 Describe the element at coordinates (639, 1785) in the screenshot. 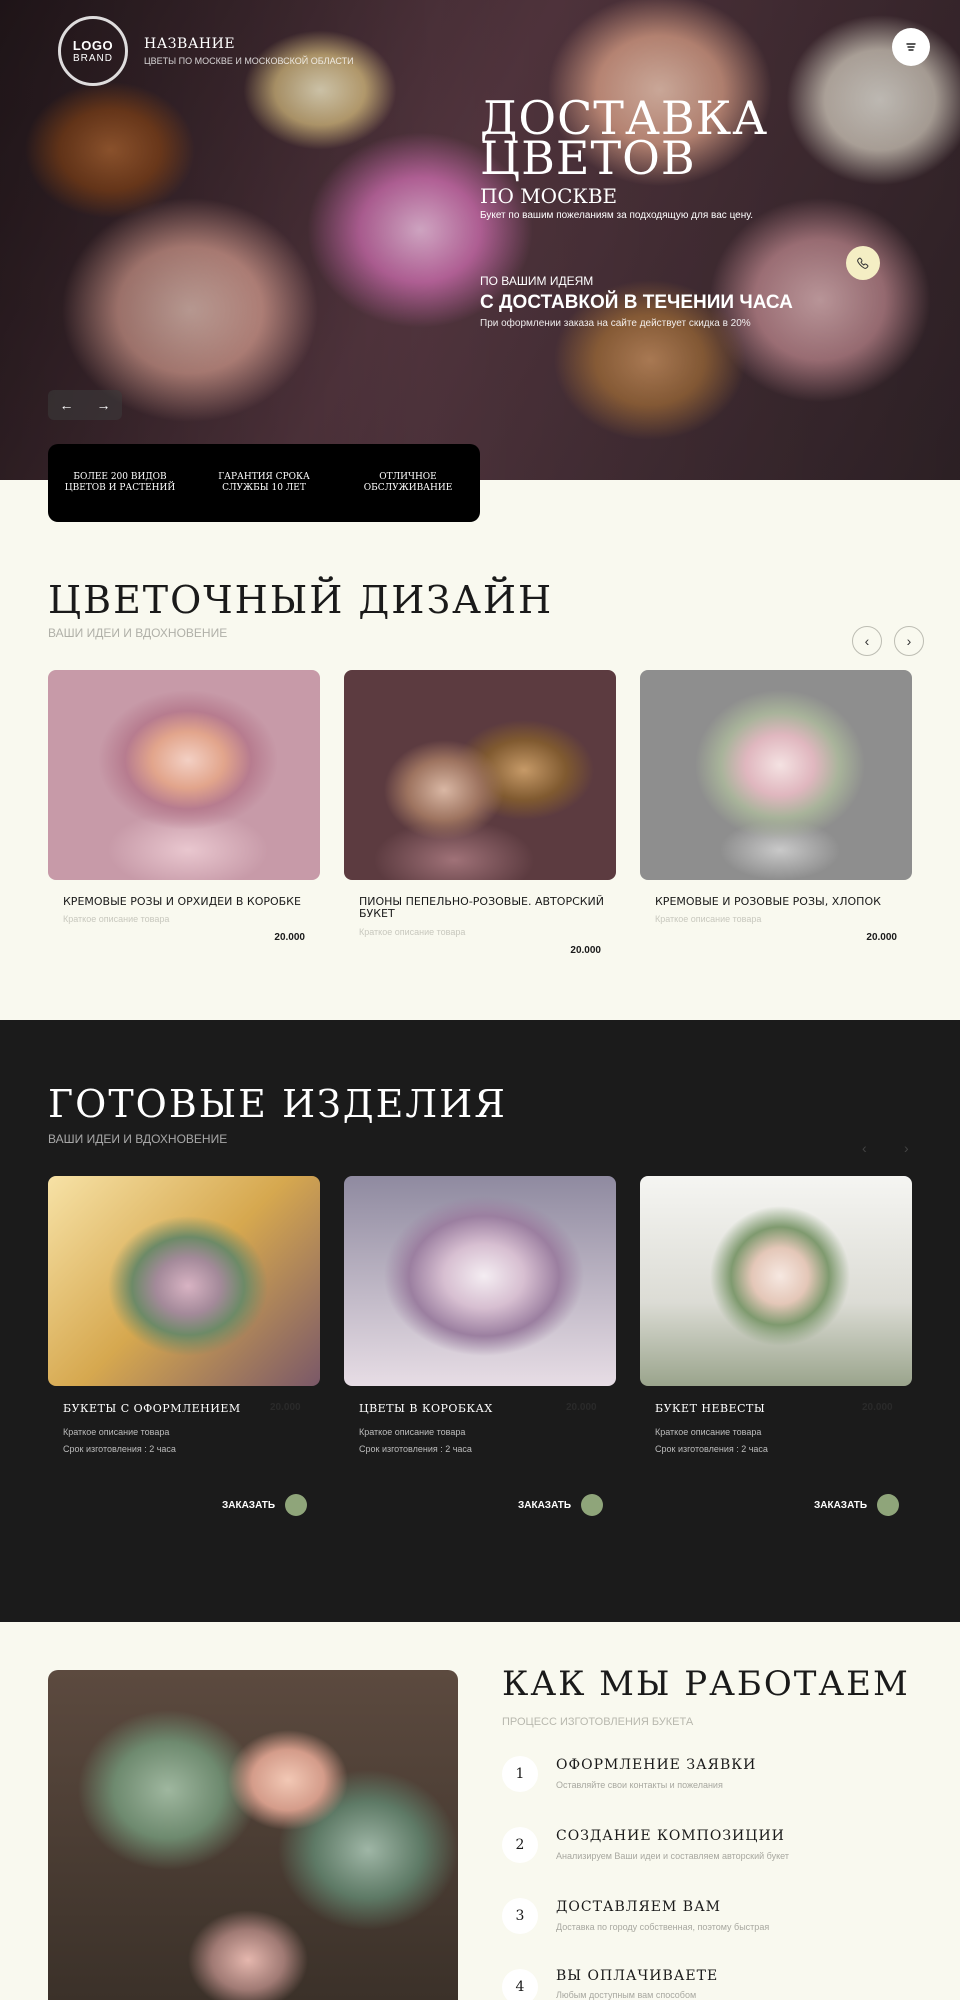

I see `step-description: Оставляйте свои контакты и пожелания` at that location.